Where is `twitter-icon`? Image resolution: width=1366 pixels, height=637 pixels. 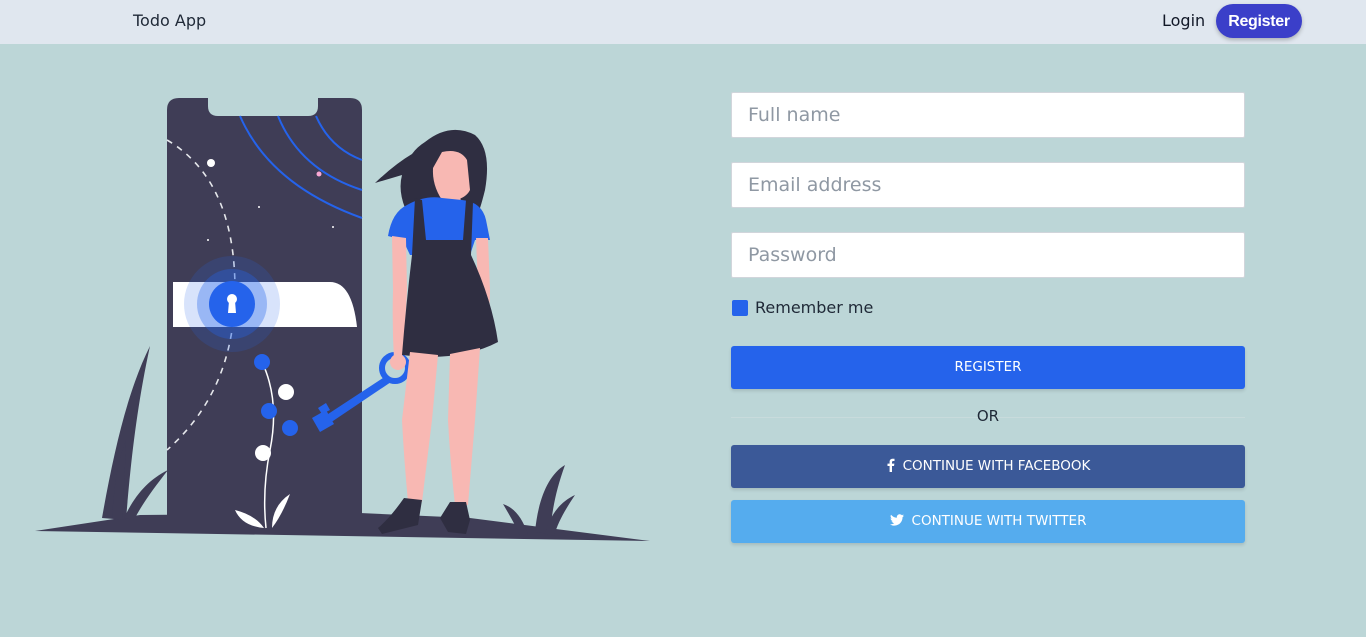 twitter-icon is located at coordinates (896, 519).